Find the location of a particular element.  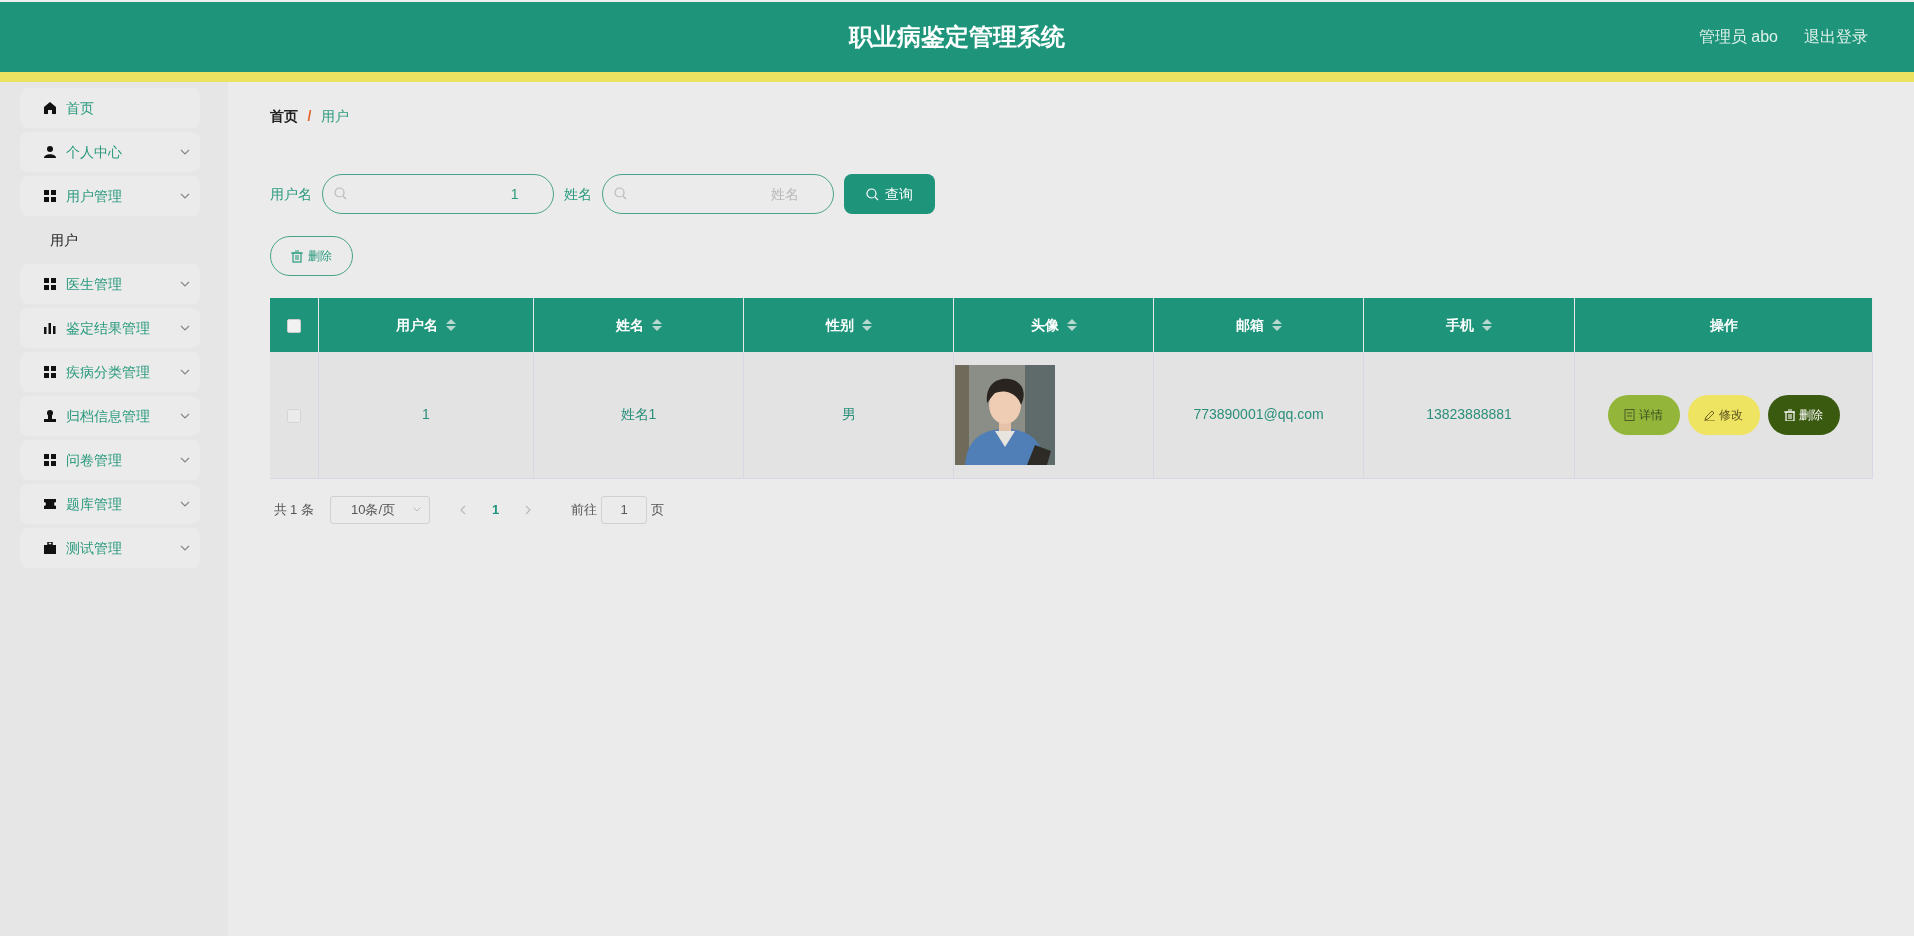

stamp-icon is located at coordinates (50, 416).